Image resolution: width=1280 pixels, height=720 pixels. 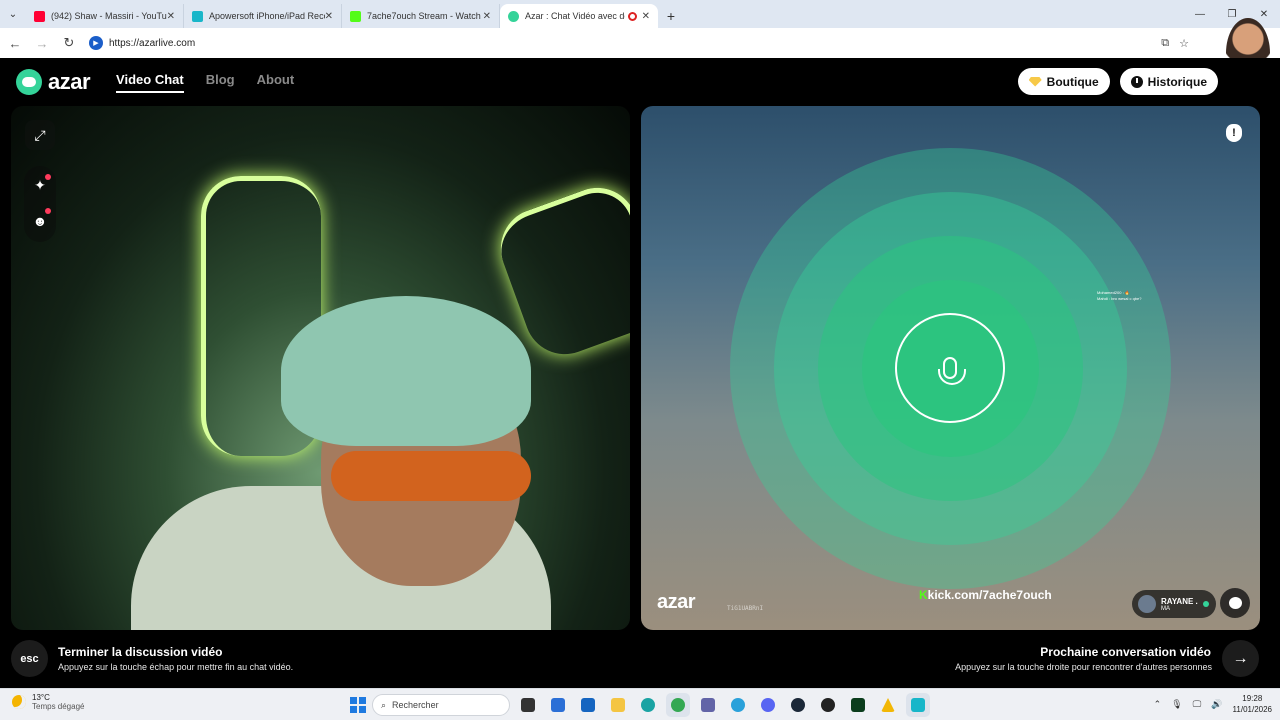 What do you see at coordinates (1136, 81) in the screenshot?
I see `clock-icon` at bounding box center [1136, 81].